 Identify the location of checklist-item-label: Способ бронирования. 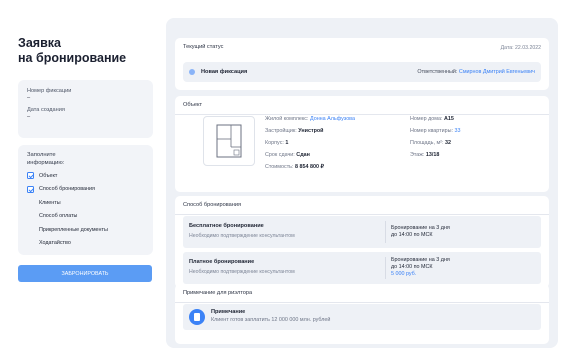
(67, 189).